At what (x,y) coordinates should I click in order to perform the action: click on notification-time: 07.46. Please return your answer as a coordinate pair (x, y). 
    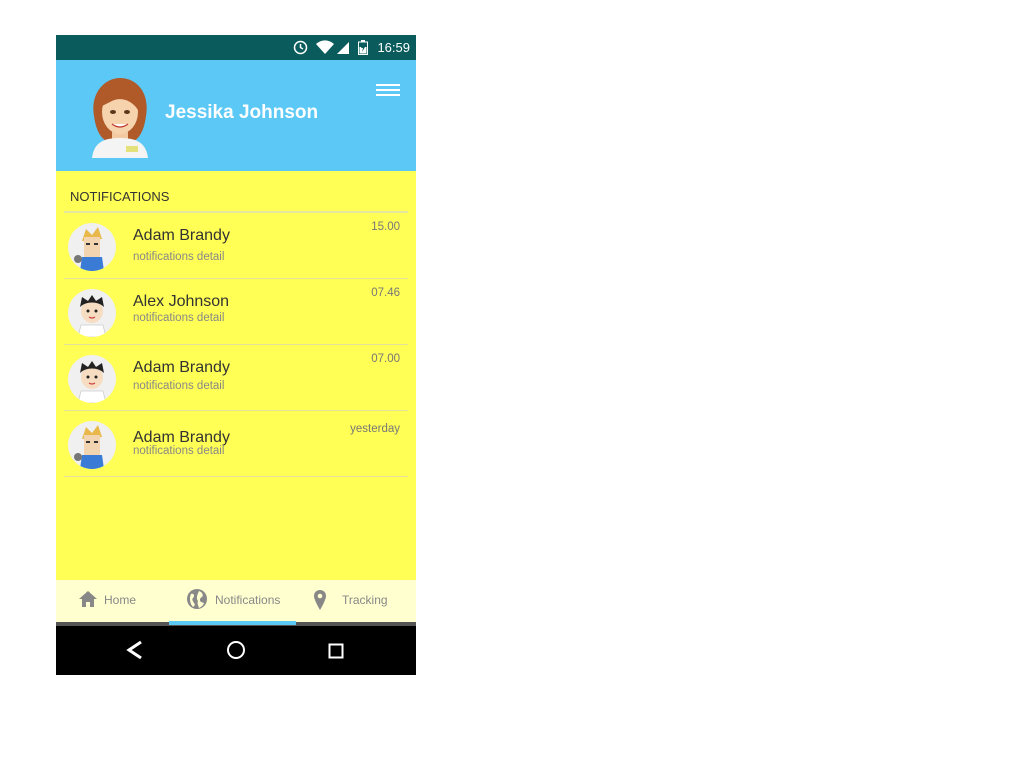
    Looking at the image, I should click on (385, 293).